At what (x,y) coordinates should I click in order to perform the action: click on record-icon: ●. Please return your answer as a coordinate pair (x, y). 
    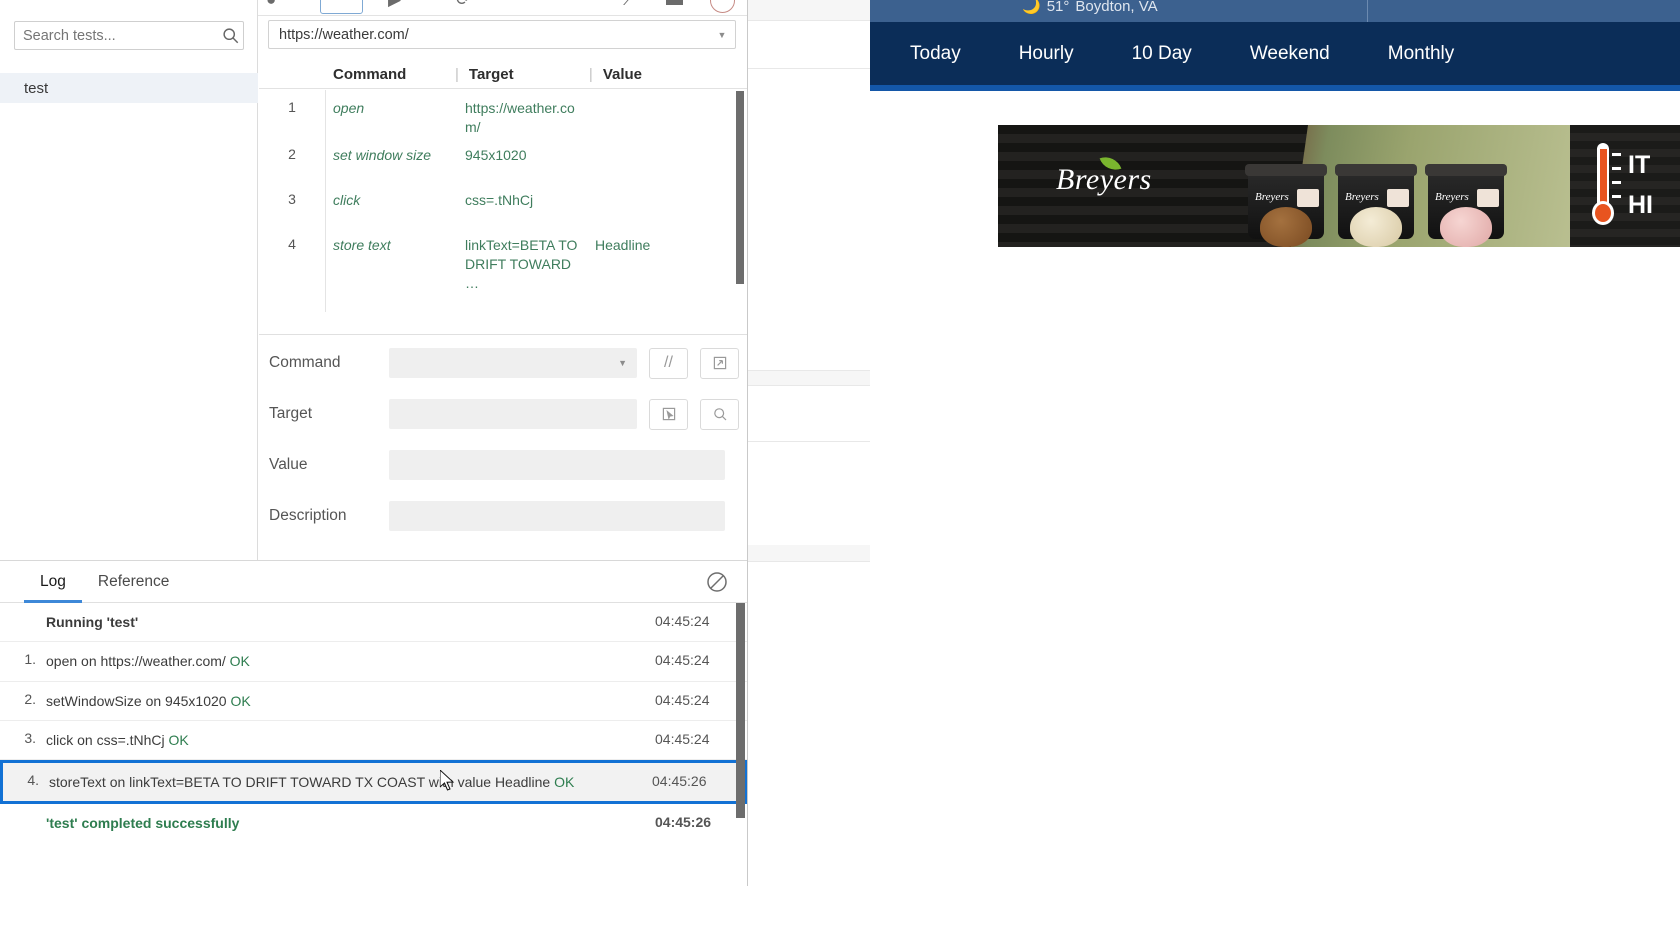
    Looking at the image, I should click on (271, 5).